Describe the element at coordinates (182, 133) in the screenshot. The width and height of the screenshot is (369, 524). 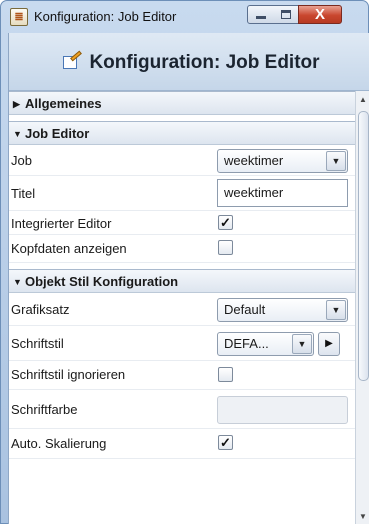
I see `section-job-editor: ▼ Job Editor` at that location.